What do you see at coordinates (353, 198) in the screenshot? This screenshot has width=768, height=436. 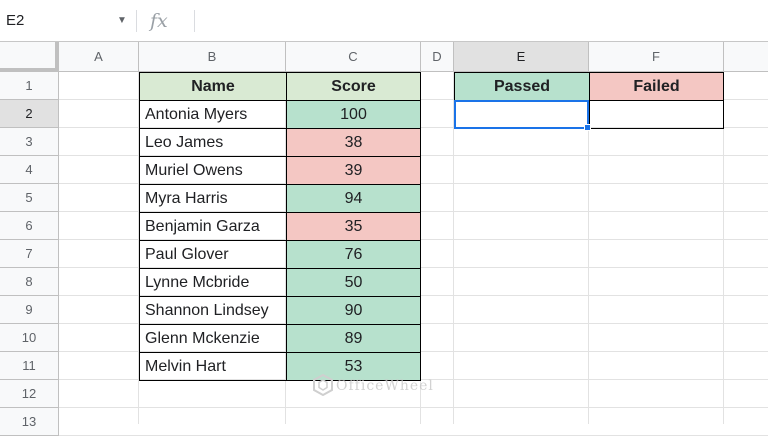 I see `score-cell: 94` at bounding box center [353, 198].